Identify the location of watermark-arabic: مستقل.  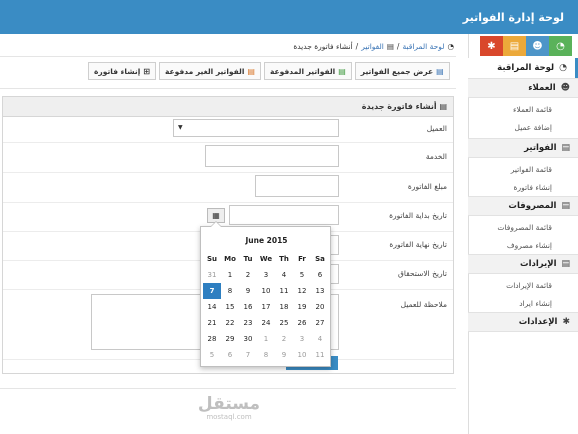
(229, 404).